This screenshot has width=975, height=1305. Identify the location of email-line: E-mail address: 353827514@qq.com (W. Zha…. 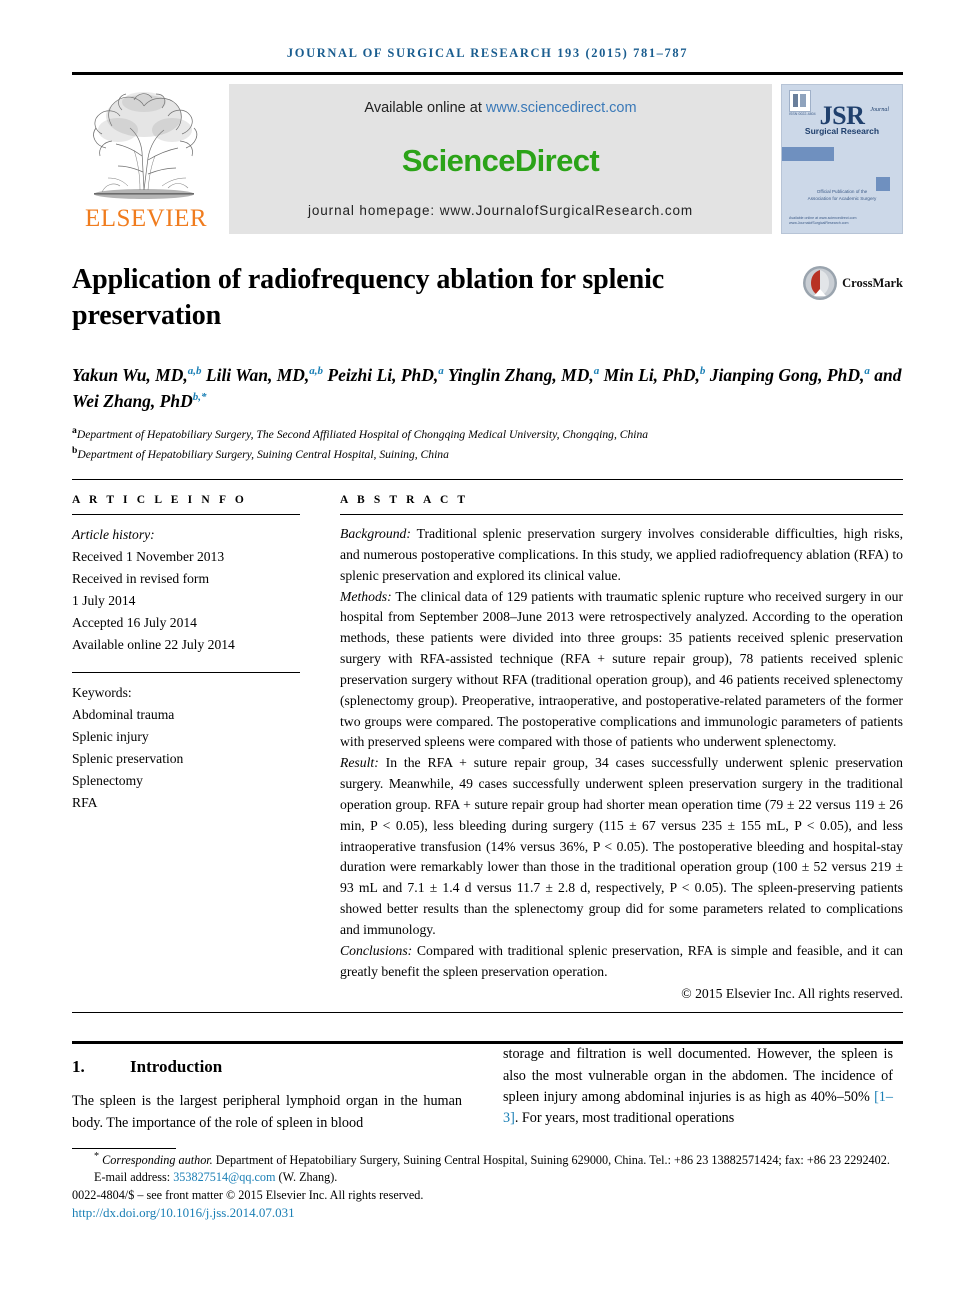
(487, 1177).